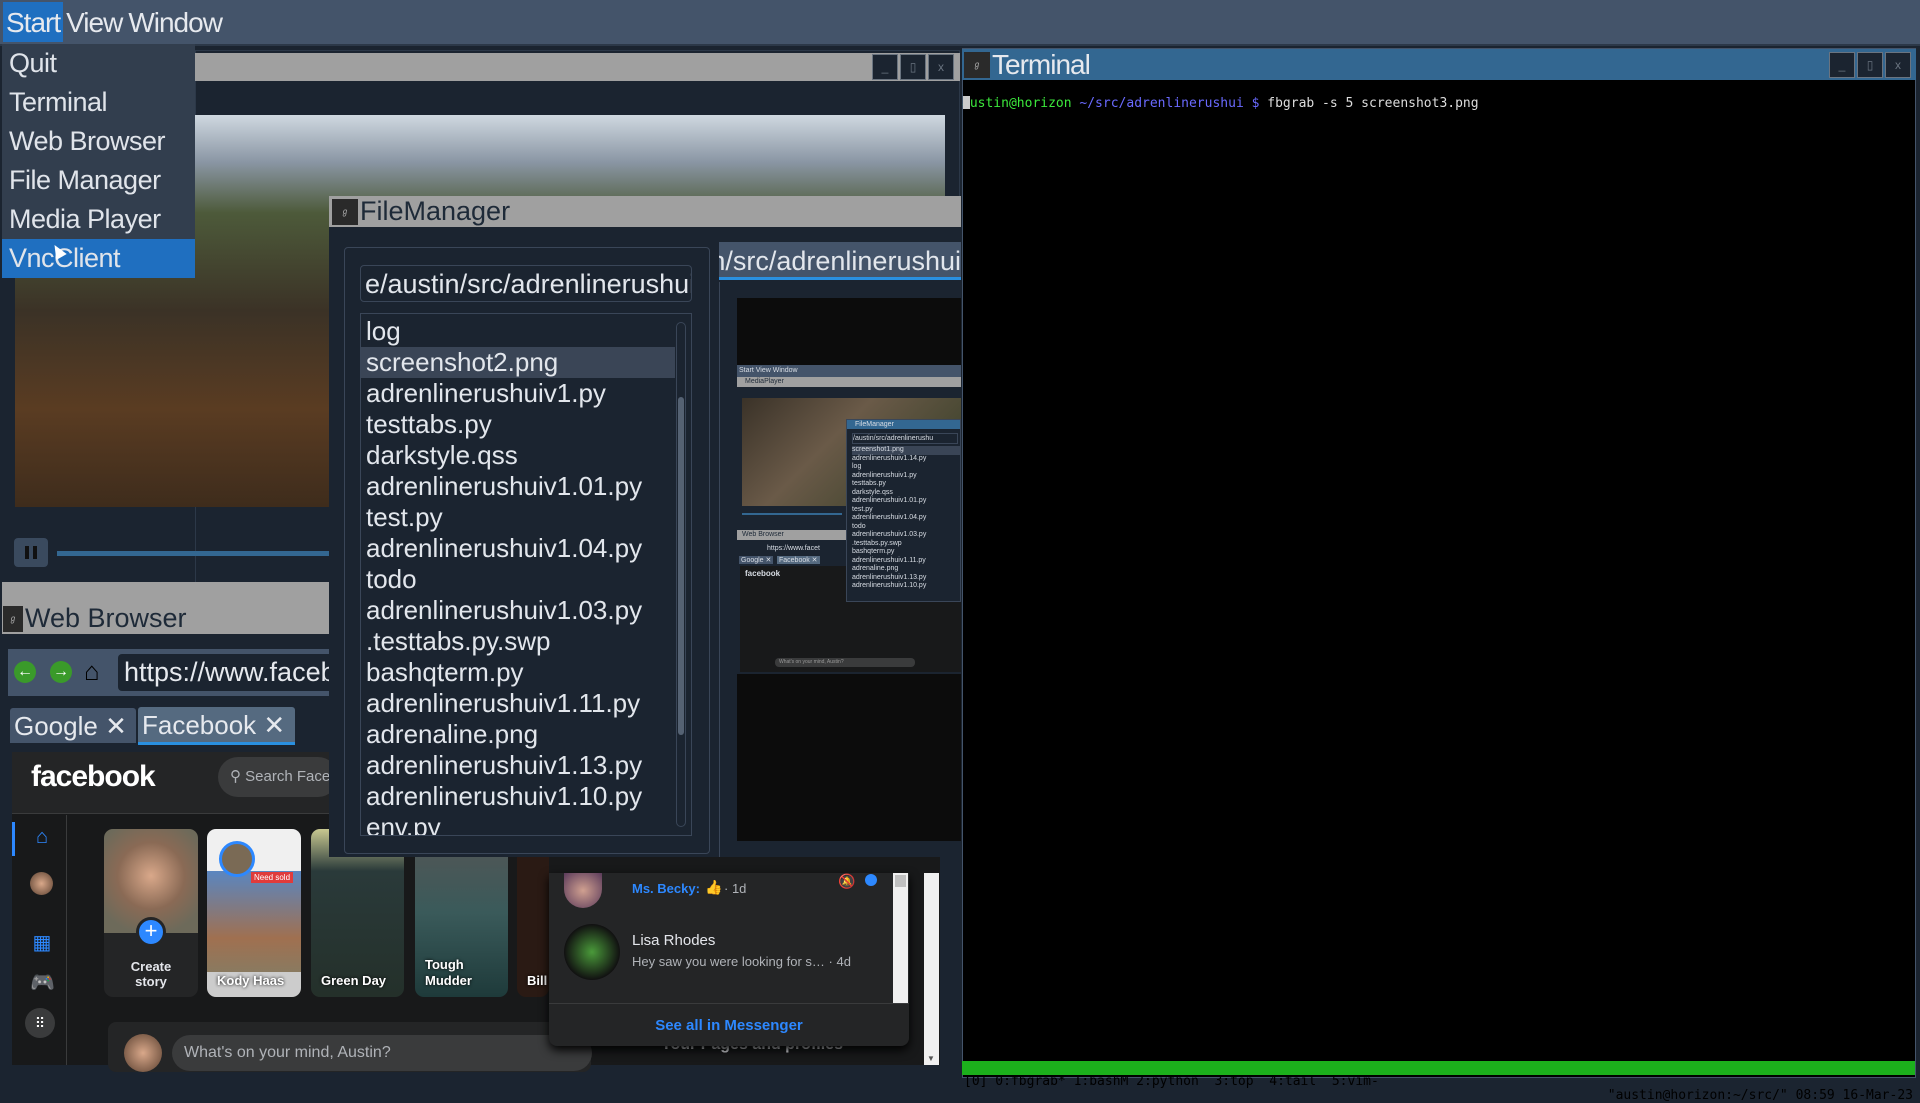 The image size is (1920, 1103). I want to click on story-label: Tough Mudder, so click(448, 972).